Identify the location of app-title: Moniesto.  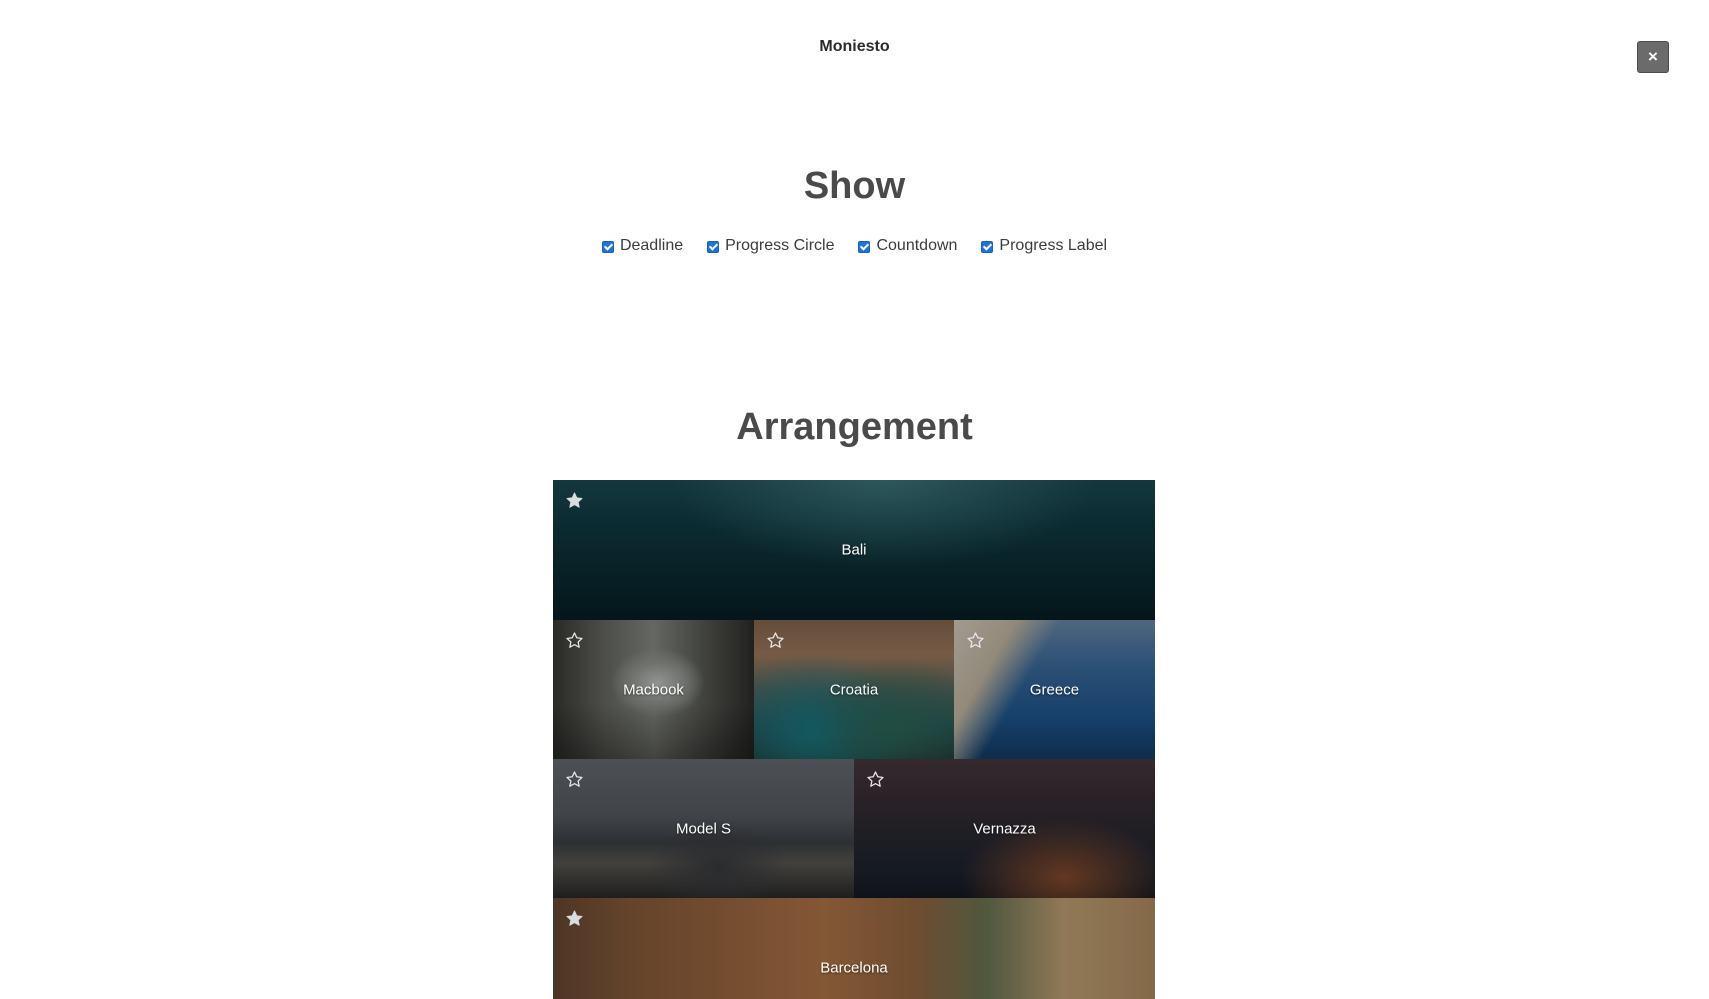
(854, 46).